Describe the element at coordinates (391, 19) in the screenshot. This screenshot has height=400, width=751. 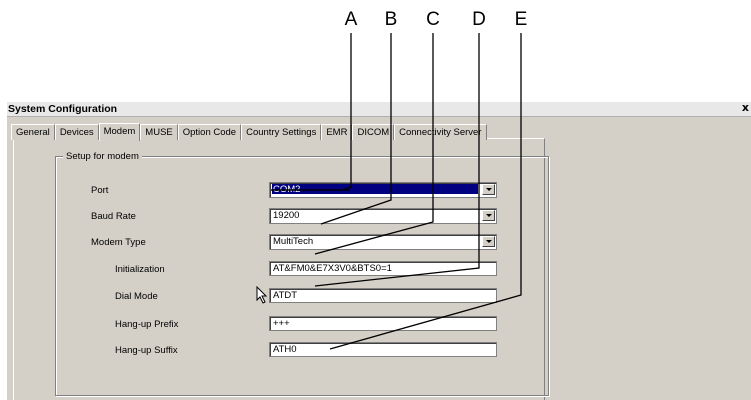
I see `callout-label-b: B` at that location.